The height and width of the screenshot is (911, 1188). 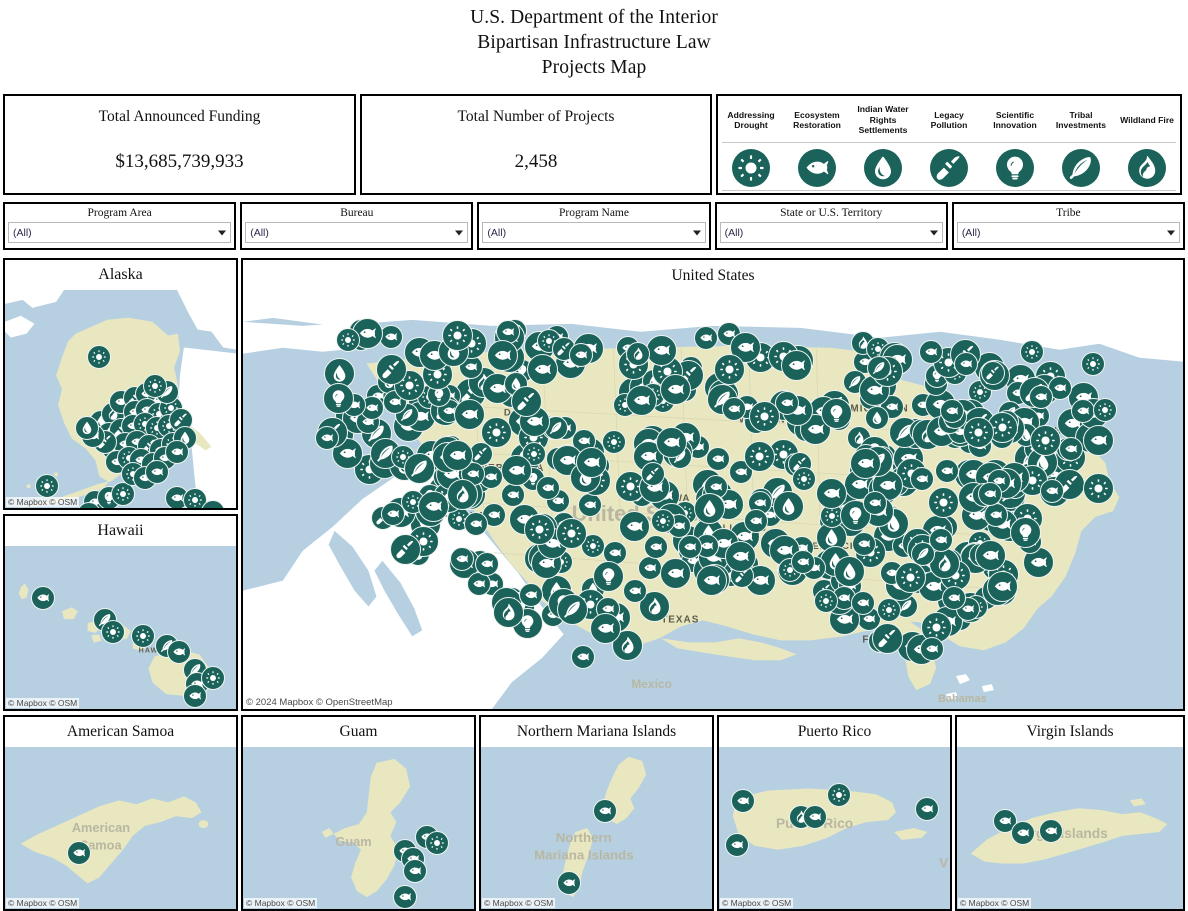 I want to click on map-canvas-hawaii: HAWAII © Mapbox © OSM, so click(x=120, y=627).